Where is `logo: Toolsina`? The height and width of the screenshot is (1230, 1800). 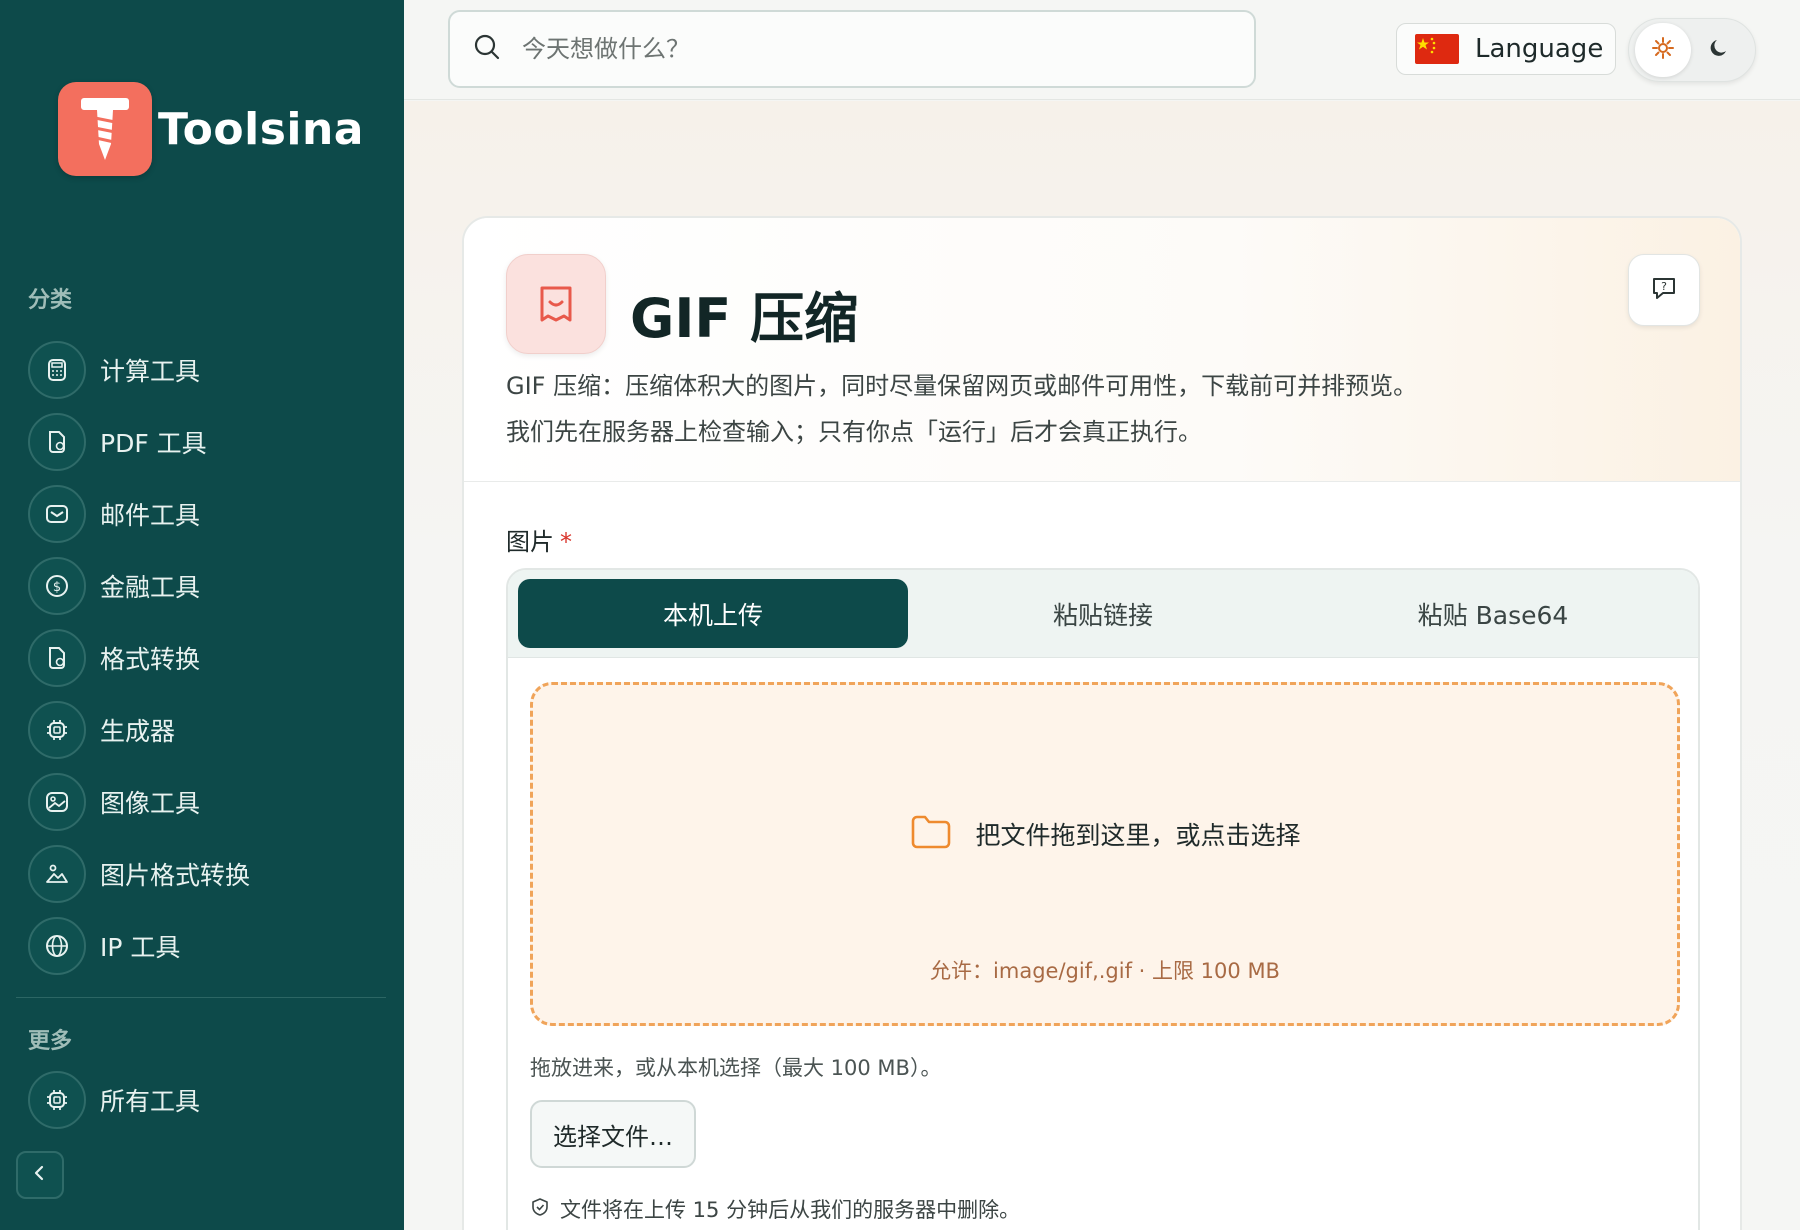 logo: Toolsina is located at coordinates (211, 129).